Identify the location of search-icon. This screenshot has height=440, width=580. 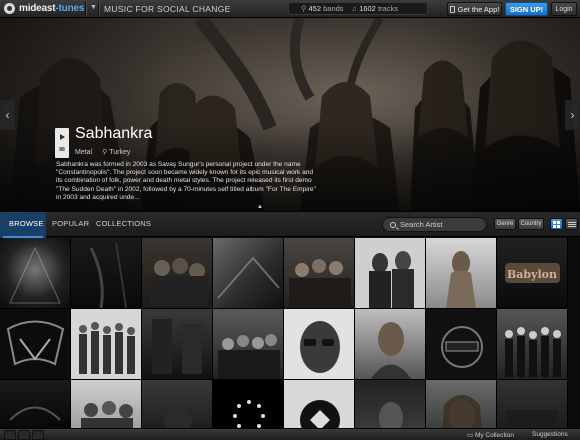
(393, 224).